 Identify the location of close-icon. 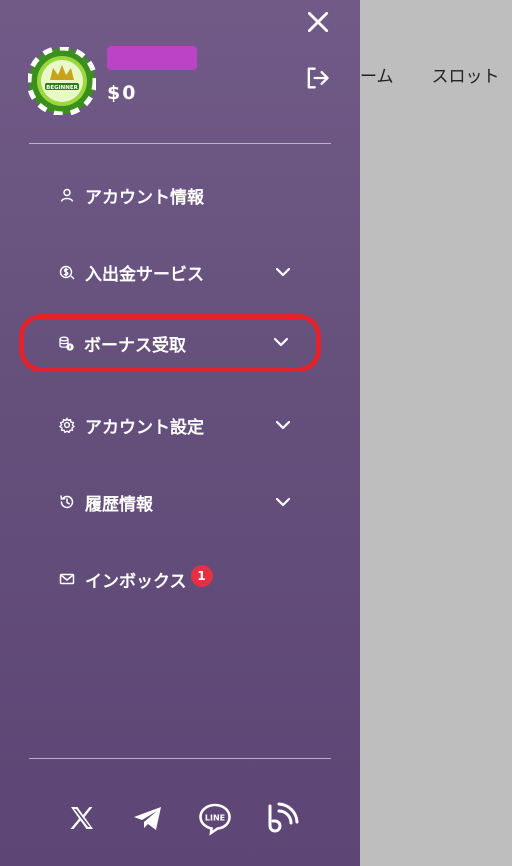
(318, 22).